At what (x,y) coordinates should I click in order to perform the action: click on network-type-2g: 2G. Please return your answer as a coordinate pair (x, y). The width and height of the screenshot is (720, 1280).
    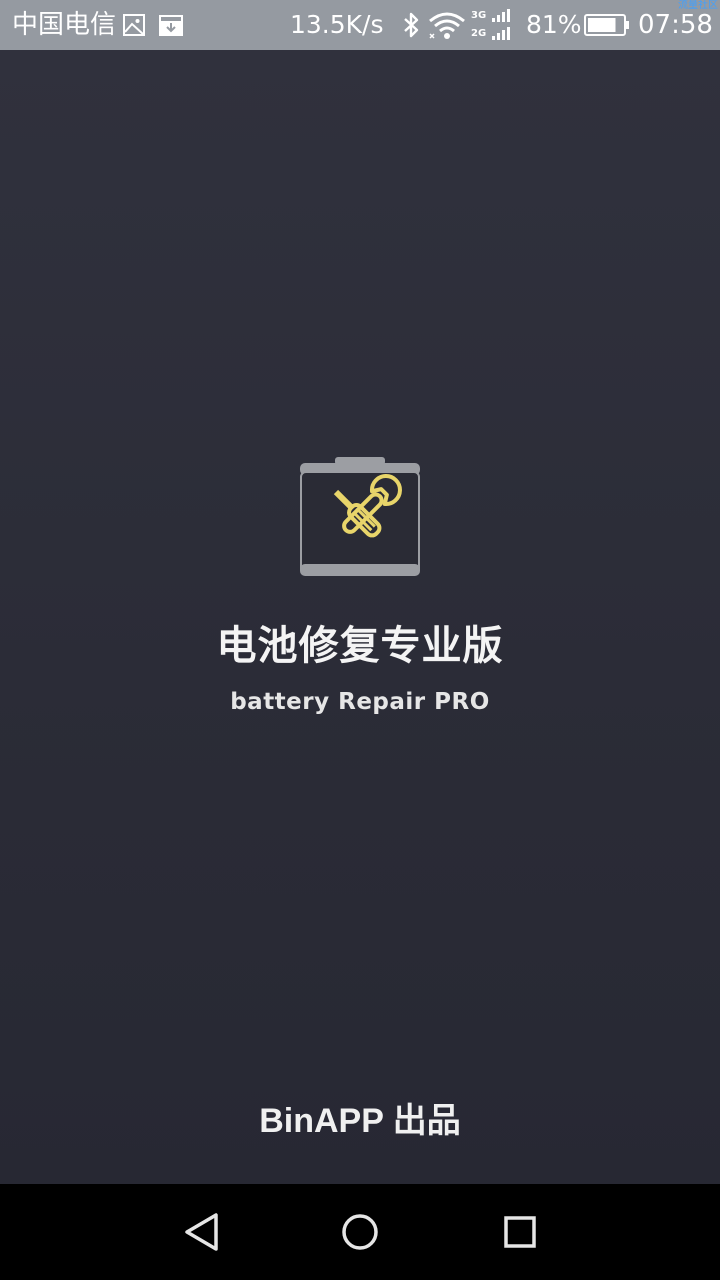
    Looking at the image, I should click on (478, 33).